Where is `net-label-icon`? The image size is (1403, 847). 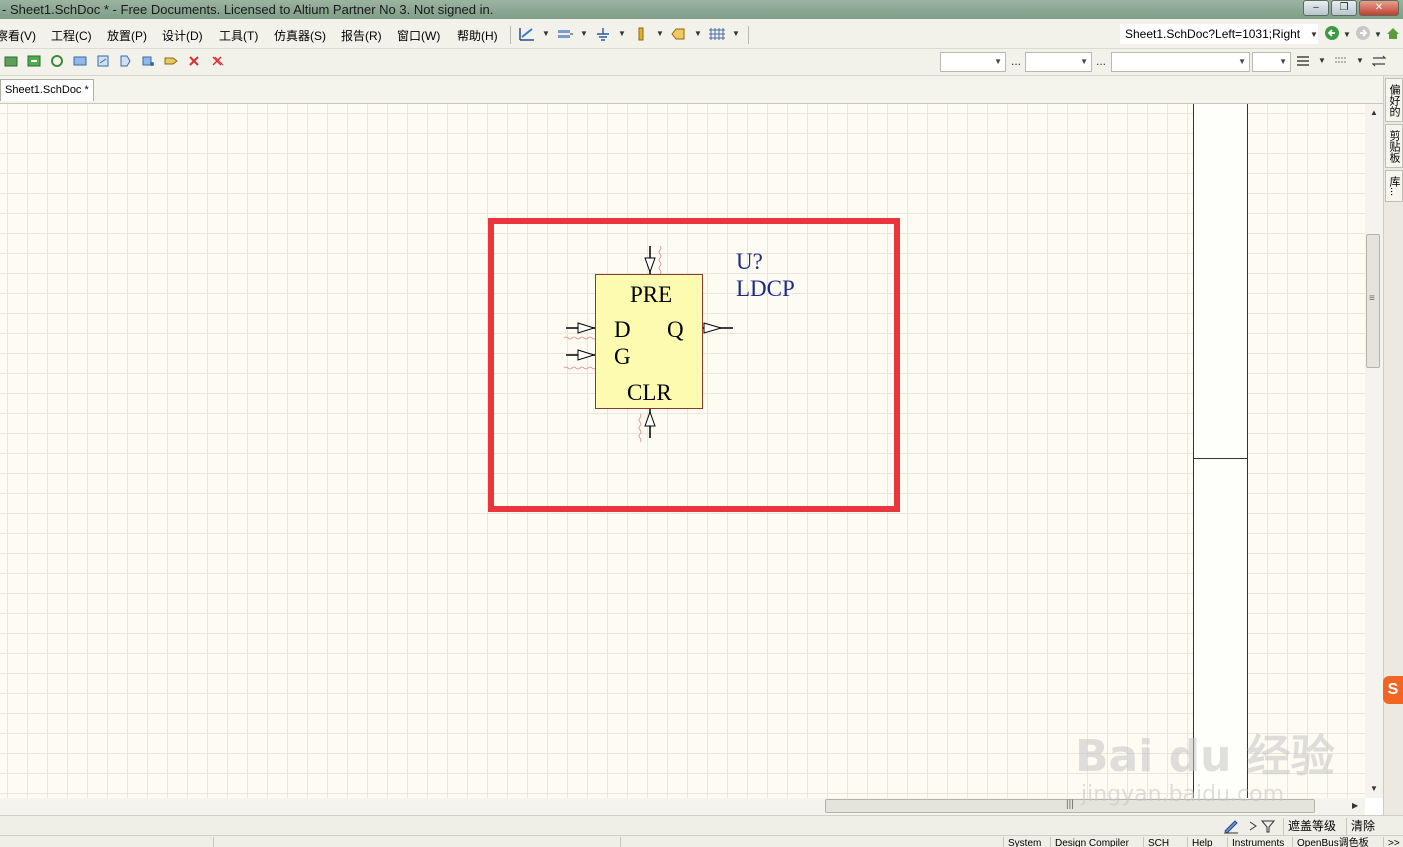
net-label-icon is located at coordinates (679, 34).